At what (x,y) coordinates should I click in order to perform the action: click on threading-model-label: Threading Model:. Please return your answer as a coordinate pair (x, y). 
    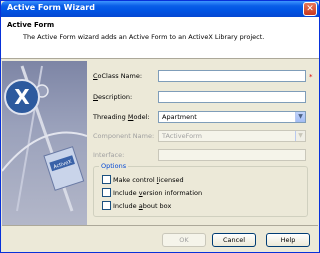
    Looking at the image, I should click on (121, 117).